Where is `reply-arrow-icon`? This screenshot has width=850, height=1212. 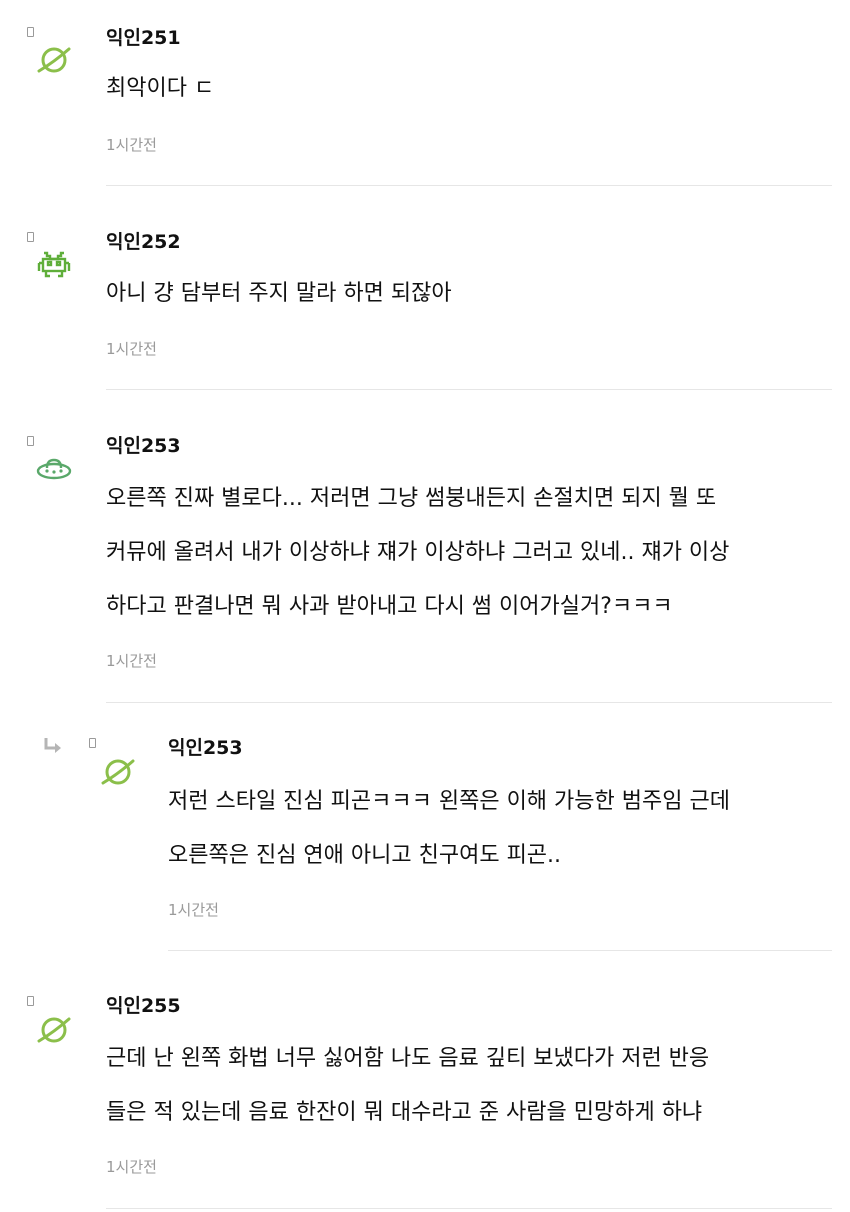
reply-arrow-icon is located at coordinates (53, 746).